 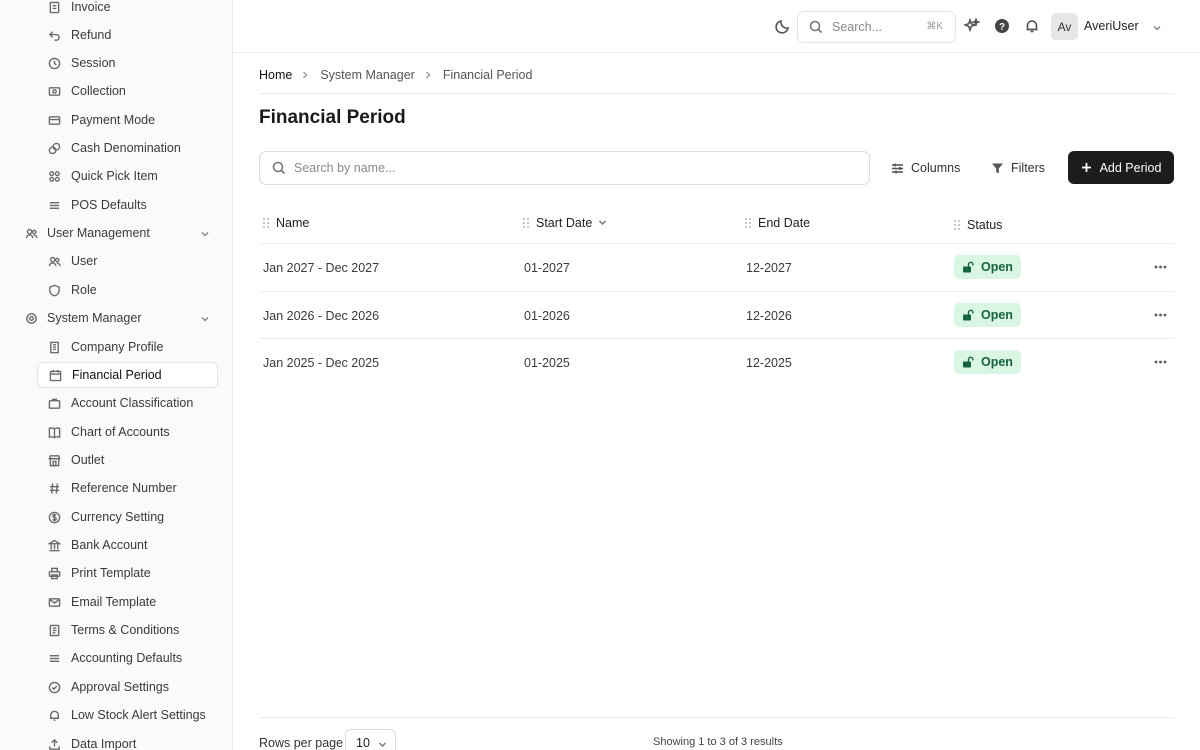 What do you see at coordinates (117, 347) in the screenshot?
I see `sidebar-item-label: Company Profile` at bounding box center [117, 347].